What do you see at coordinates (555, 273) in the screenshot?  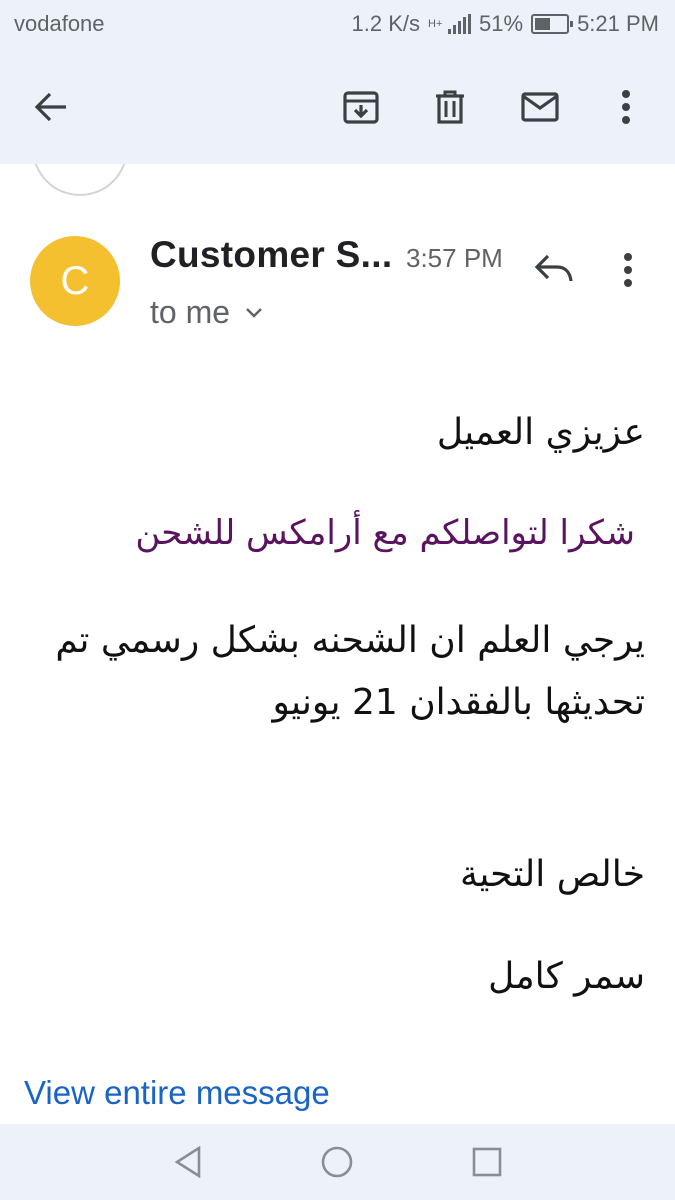 I see `reply-icon` at bounding box center [555, 273].